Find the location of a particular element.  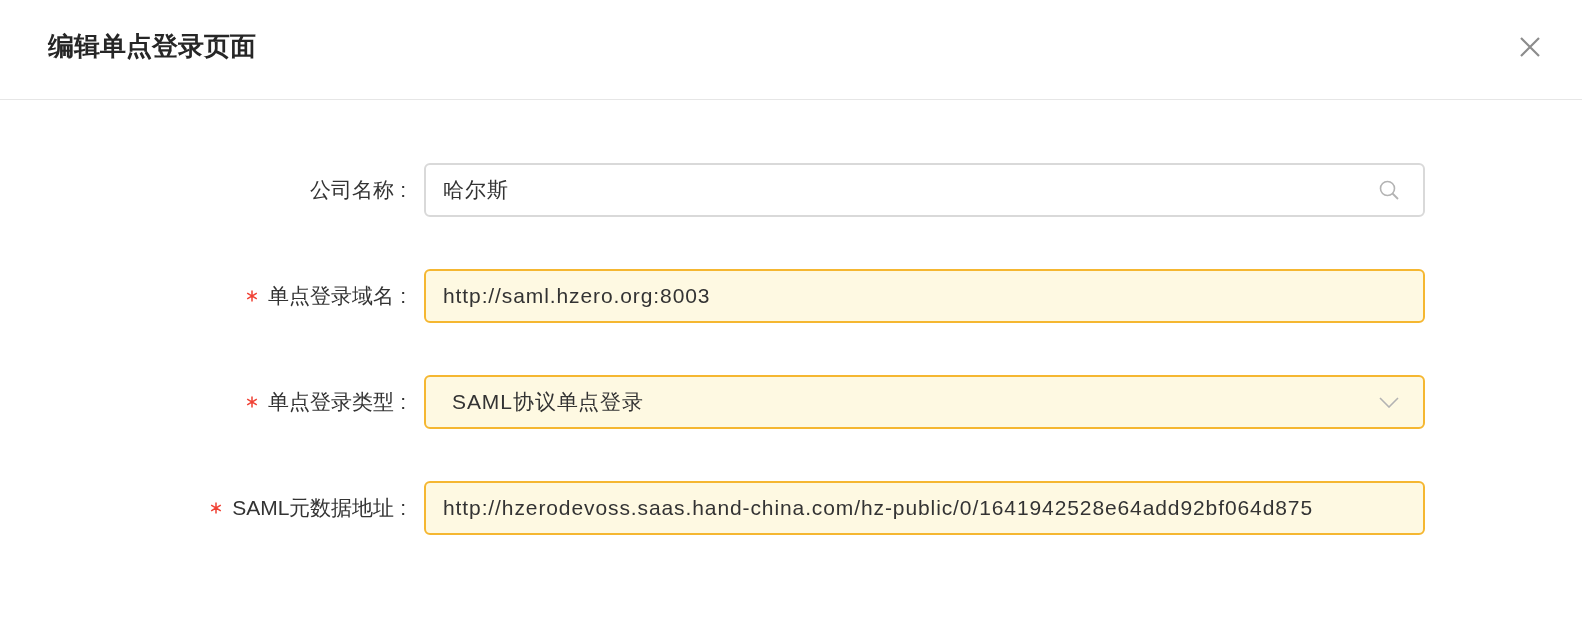

select-field: SAML协议单点登录 is located at coordinates (924, 402).